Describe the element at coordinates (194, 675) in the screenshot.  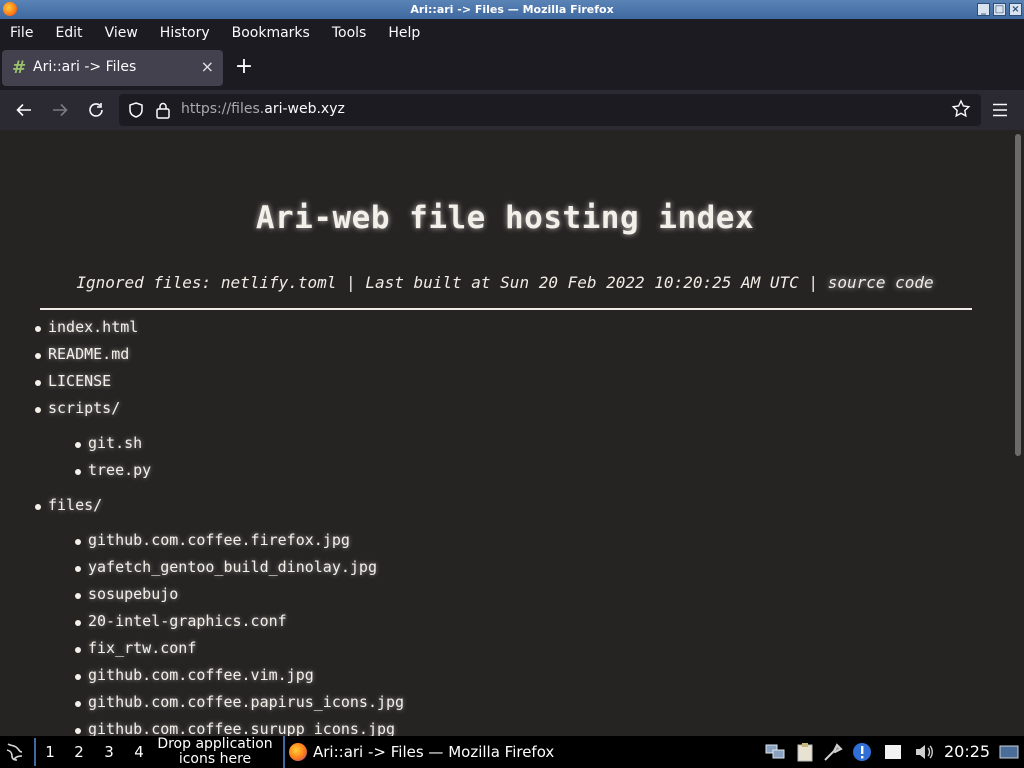
I see `file-item: github.com.coffee.vim.jpg` at that location.